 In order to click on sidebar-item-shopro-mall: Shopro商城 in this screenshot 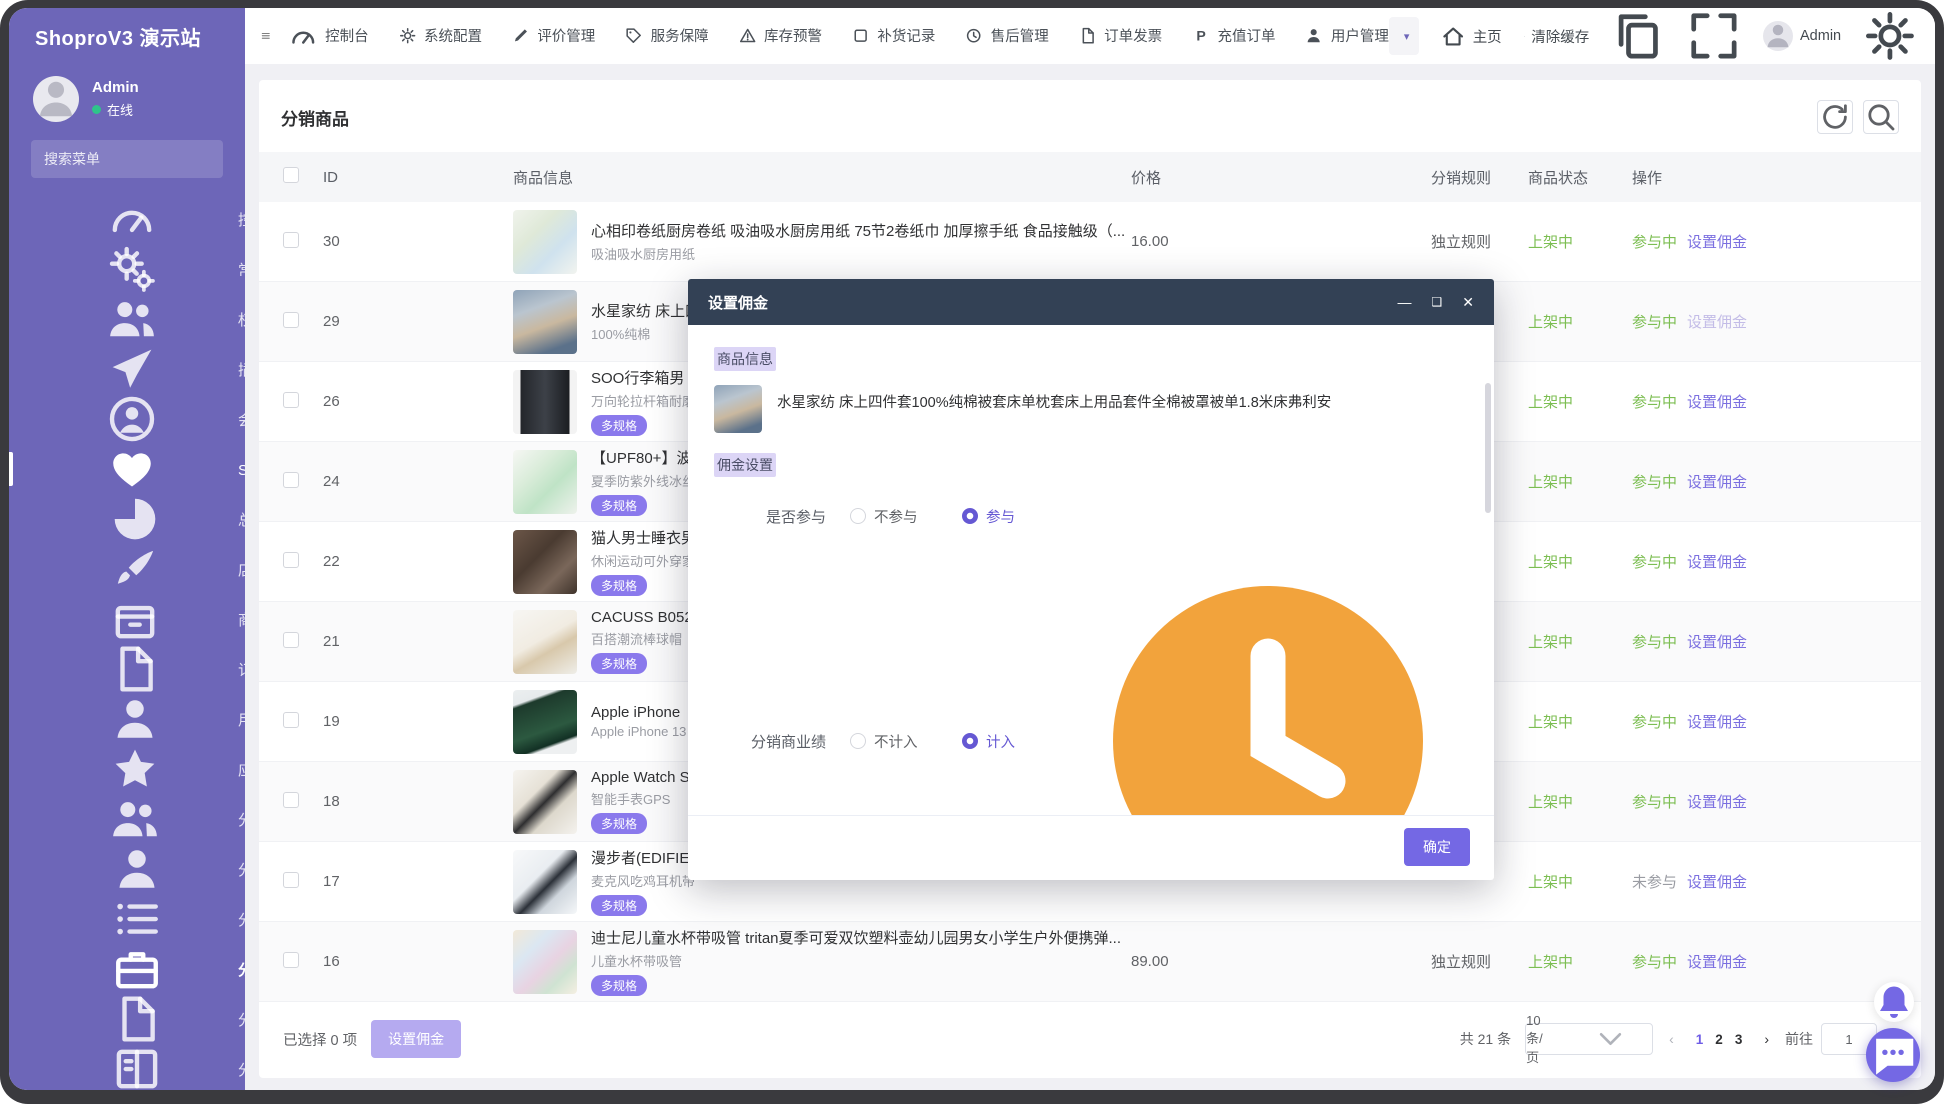, I will do `click(127, 469)`.